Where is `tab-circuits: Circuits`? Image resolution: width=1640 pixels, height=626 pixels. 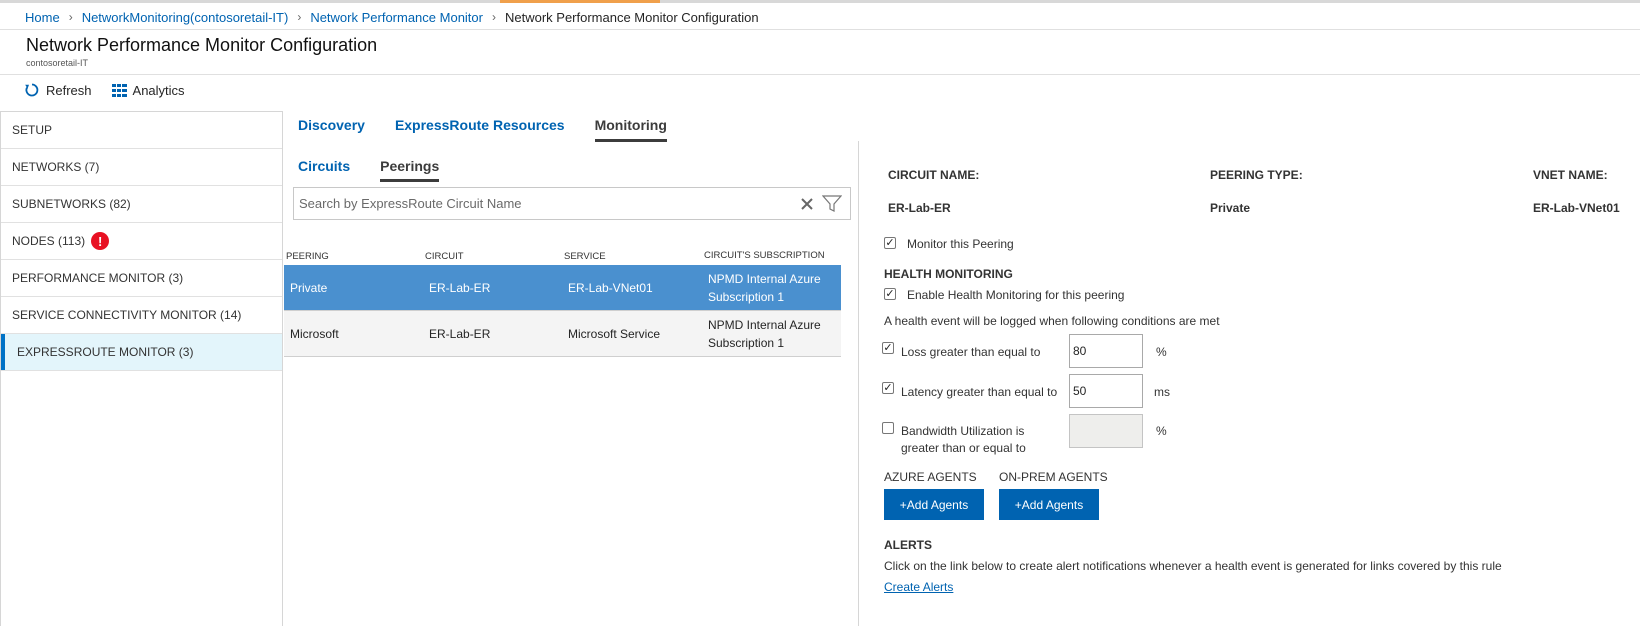
tab-circuits: Circuits is located at coordinates (324, 170).